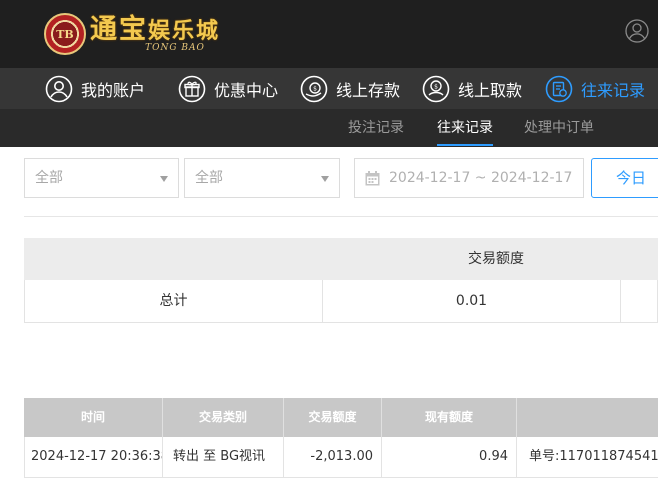 This screenshot has height=478, width=658. What do you see at coordinates (637, 31) in the screenshot?
I see `account-avatar-icon` at bounding box center [637, 31].